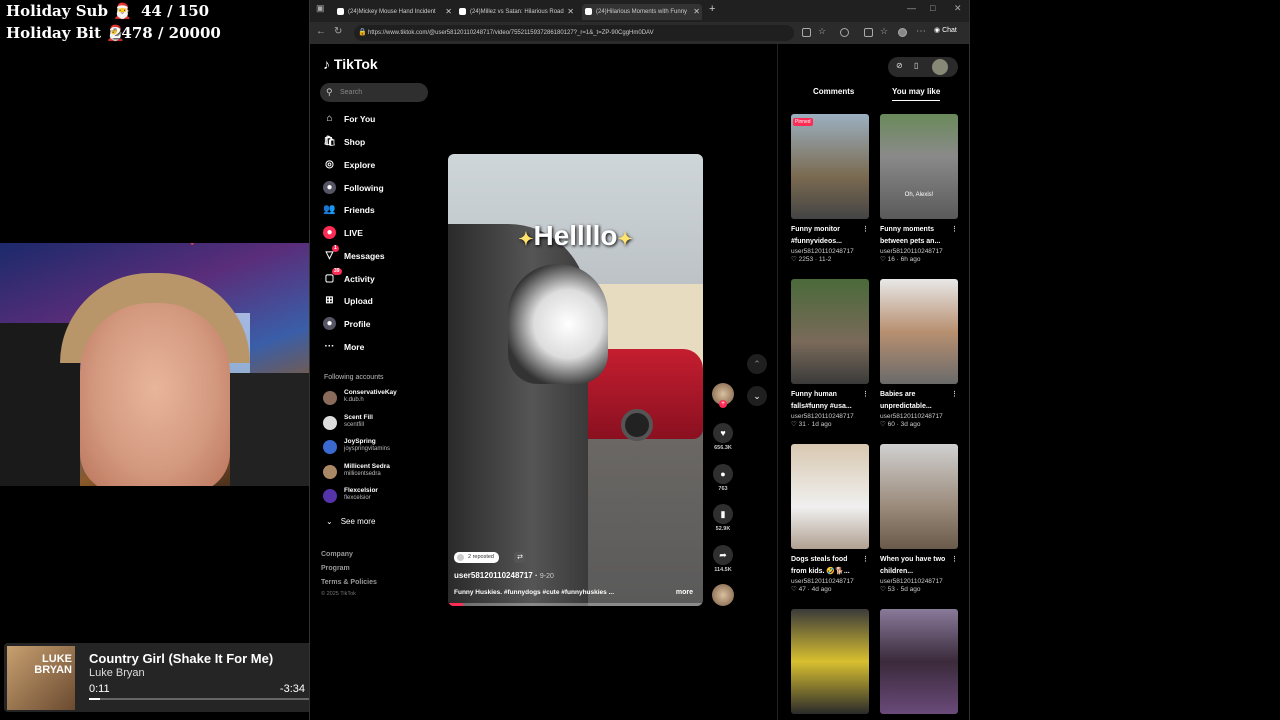  I want to click on following-account-item: ConservativeKay k.dub.h, so click(378, 398).